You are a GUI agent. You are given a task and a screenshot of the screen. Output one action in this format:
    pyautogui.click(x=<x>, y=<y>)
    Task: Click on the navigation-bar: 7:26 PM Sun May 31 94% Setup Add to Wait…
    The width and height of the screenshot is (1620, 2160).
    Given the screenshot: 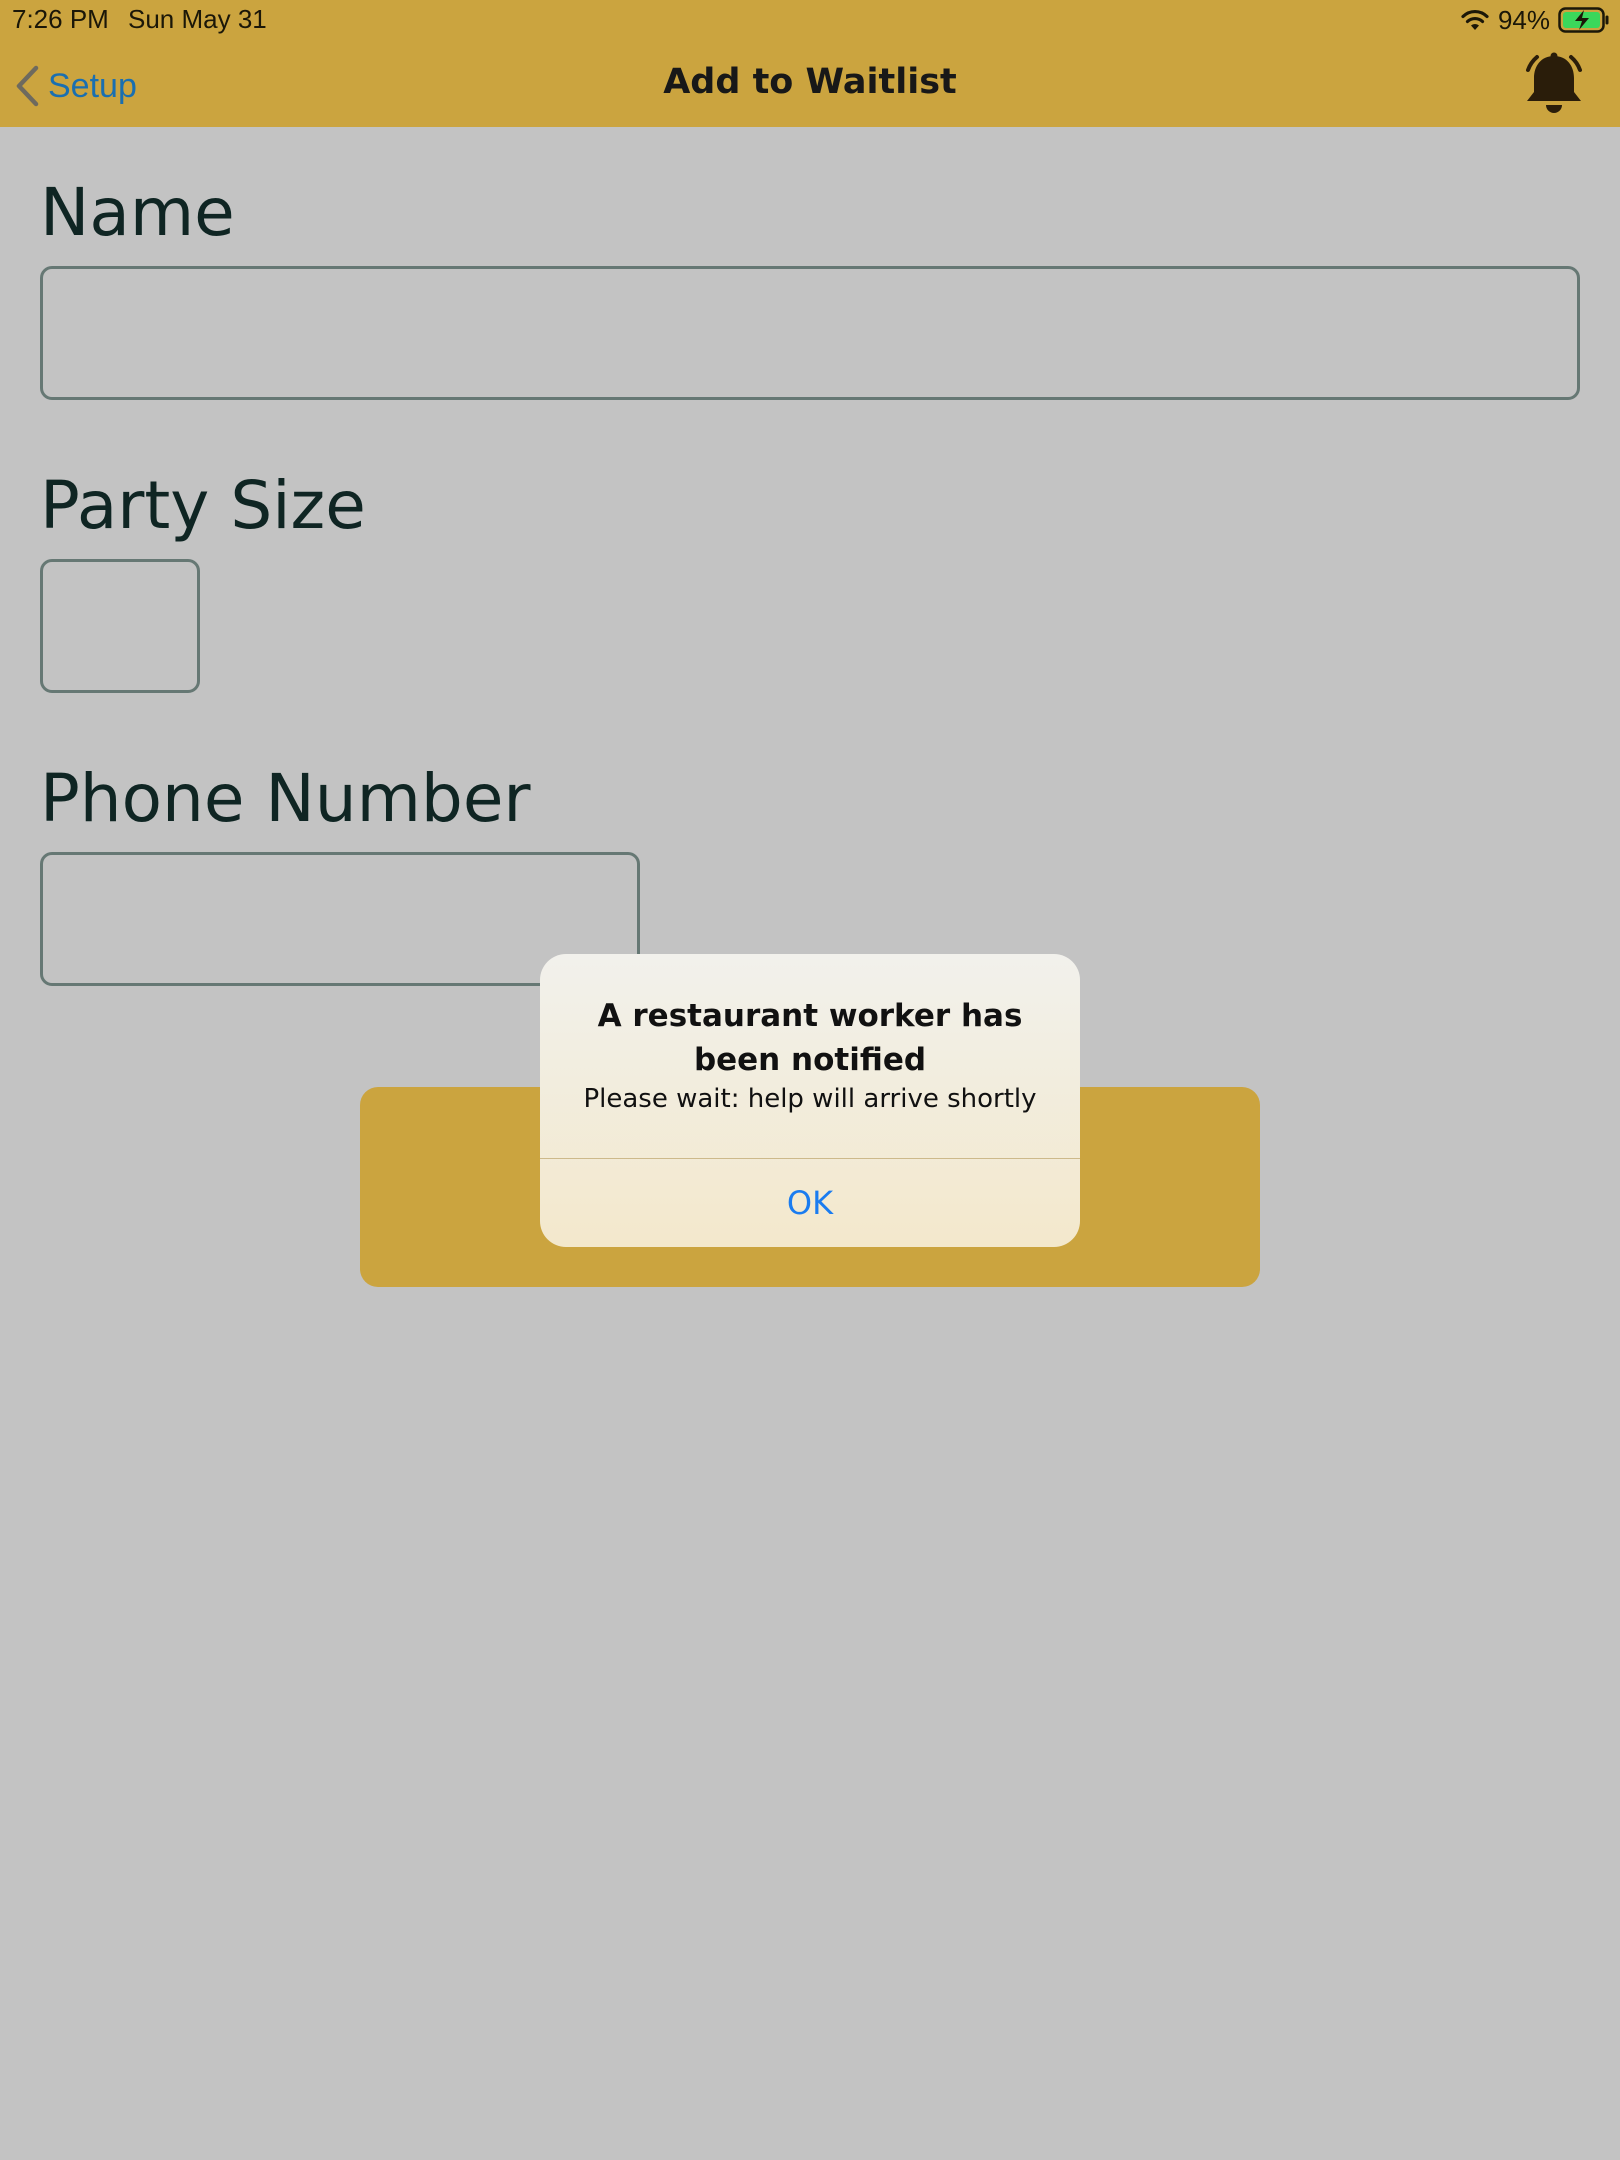 What is the action you would take?
    pyautogui.click(x=810, y=63)
    